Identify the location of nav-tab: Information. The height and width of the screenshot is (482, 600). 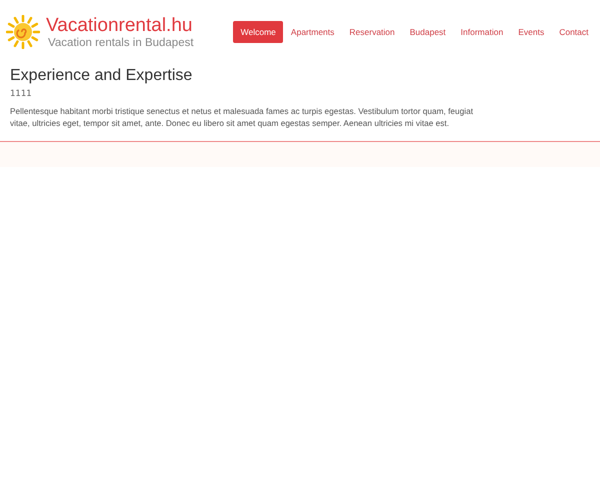
(482, 32).